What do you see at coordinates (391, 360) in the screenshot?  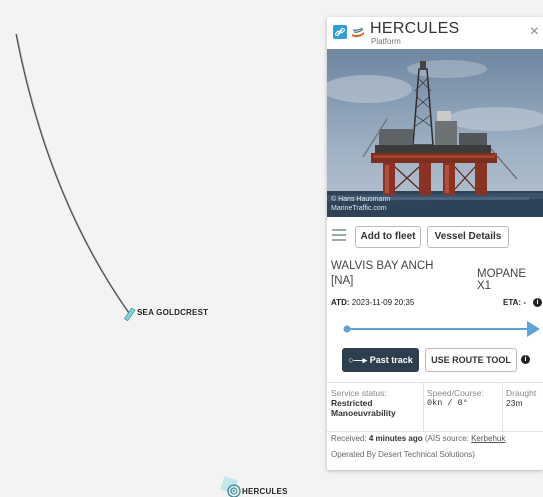 I see `past-track-label: Past track` at bounding box center [391, 360].